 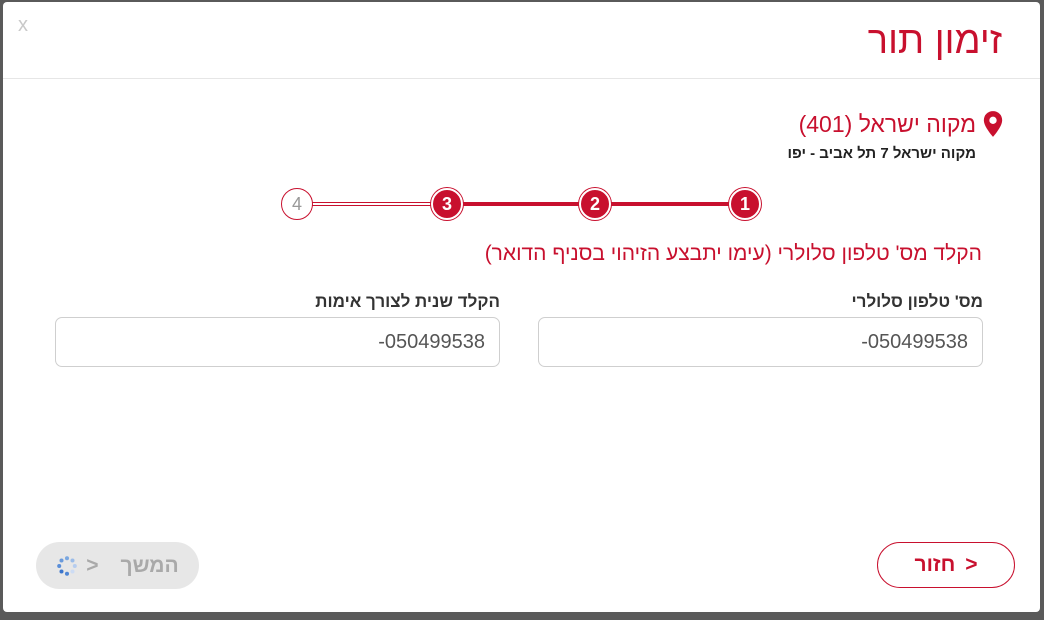 What do you see at coordinates (993, 124) in the screenshot?
I see `location-pin-icon` at bounding box center [993, 124].